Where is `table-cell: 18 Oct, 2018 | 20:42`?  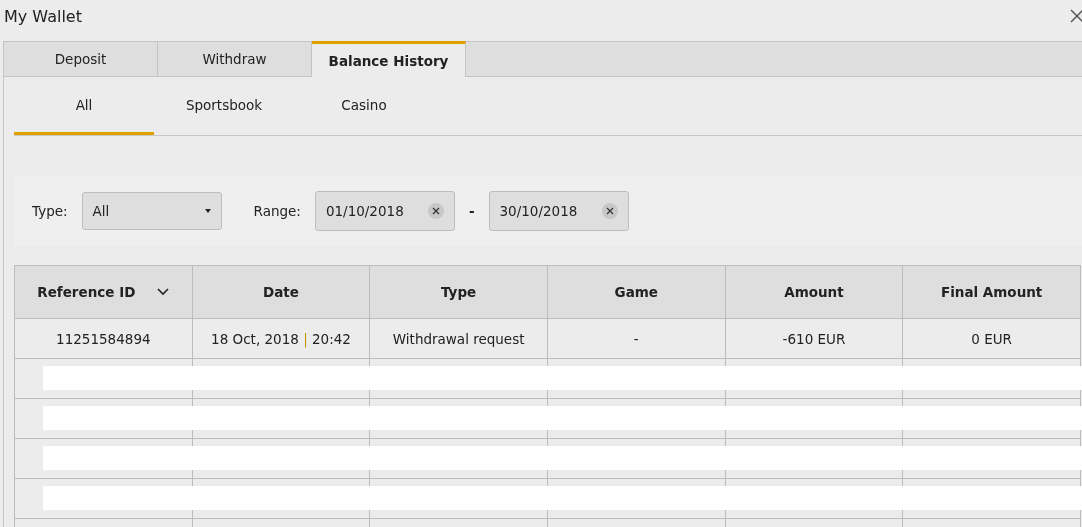 table-cell: 18 Oct, 2018 | 20:42 is located at coordinates (281, 338).